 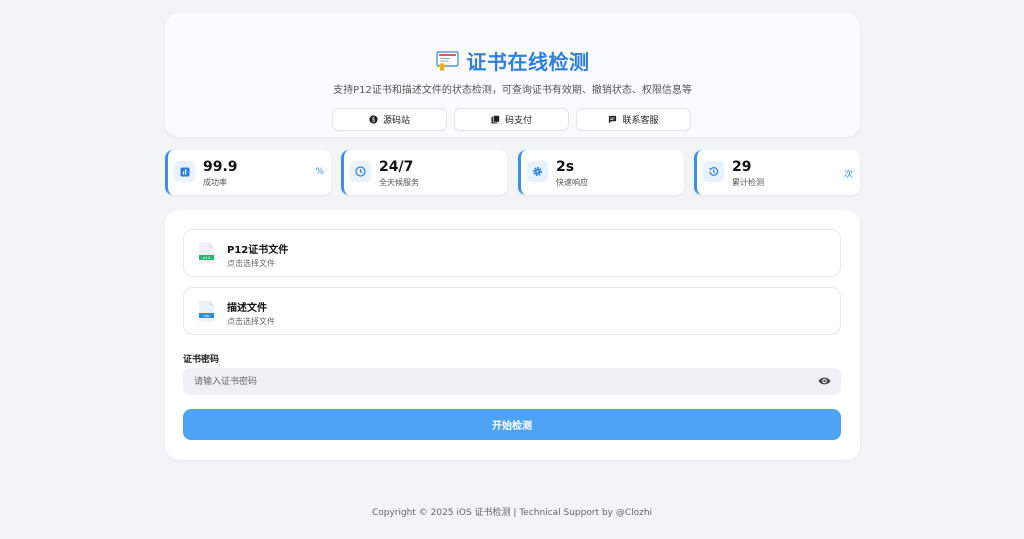 I want to click on stat-success-rate: 99.9 成功率 %, so click(x=248, y=172).